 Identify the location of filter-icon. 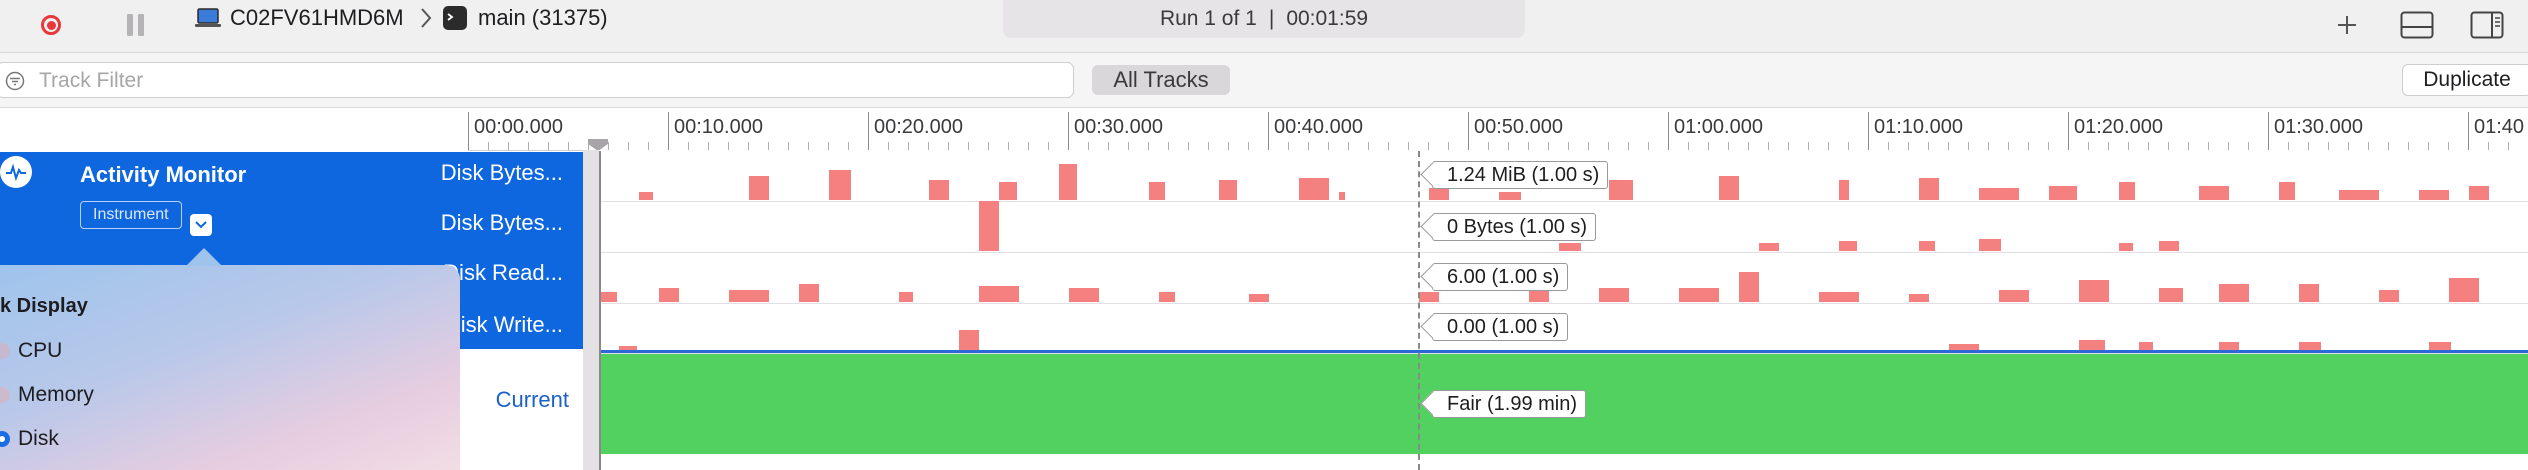
(15, 81).